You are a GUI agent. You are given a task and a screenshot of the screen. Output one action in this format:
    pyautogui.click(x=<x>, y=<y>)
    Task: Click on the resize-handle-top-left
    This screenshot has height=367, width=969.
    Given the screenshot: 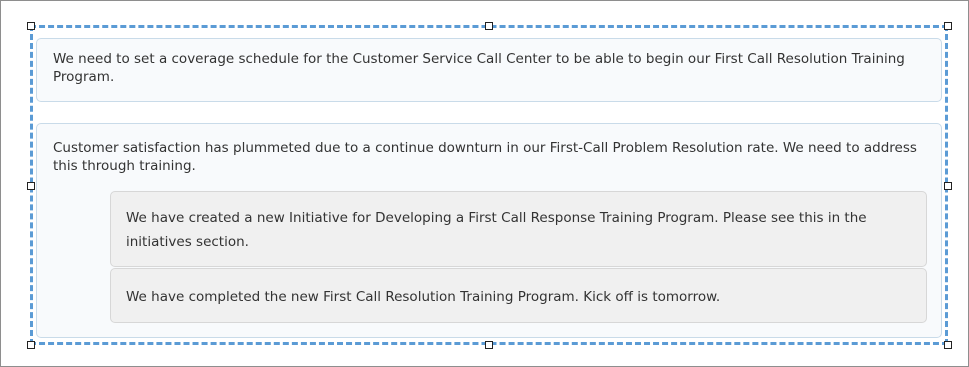 What is the action you would take?
    pyautogui.click(x=31, y=26)
    